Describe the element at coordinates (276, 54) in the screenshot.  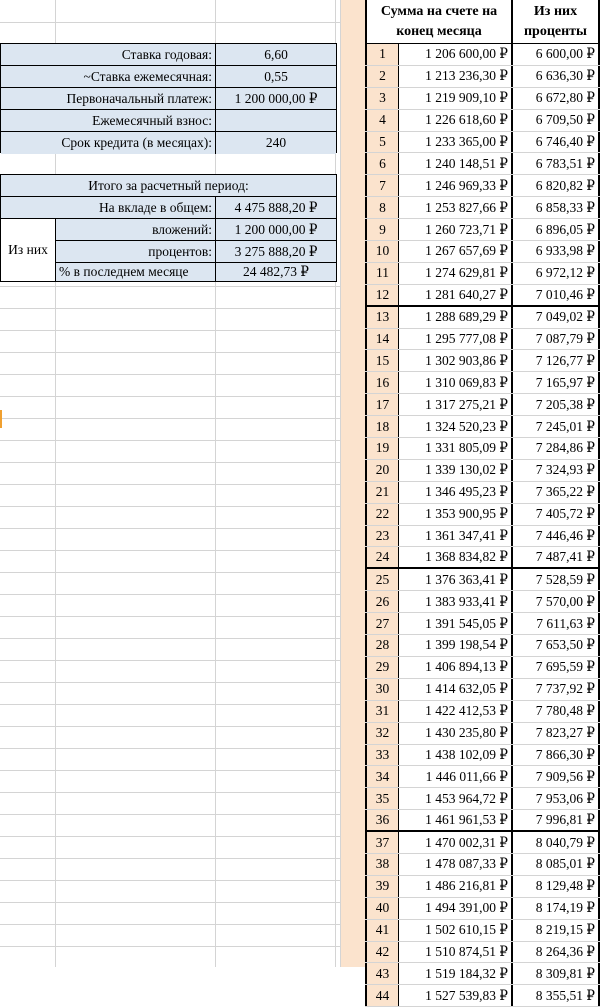
I see `annual-rate-value: 6,60` at that location.